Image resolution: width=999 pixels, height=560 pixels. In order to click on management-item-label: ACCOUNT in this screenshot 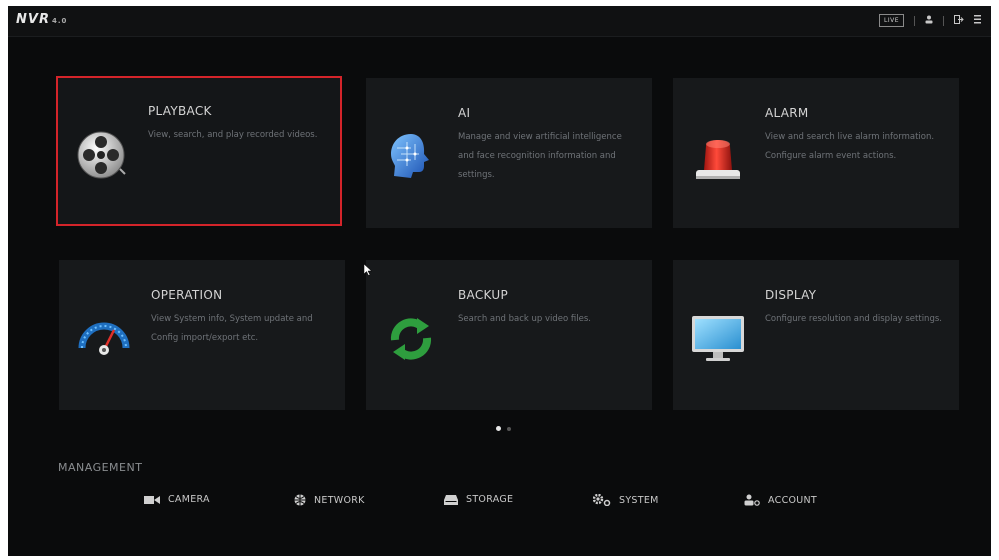, I will do `click(793, 500)`.